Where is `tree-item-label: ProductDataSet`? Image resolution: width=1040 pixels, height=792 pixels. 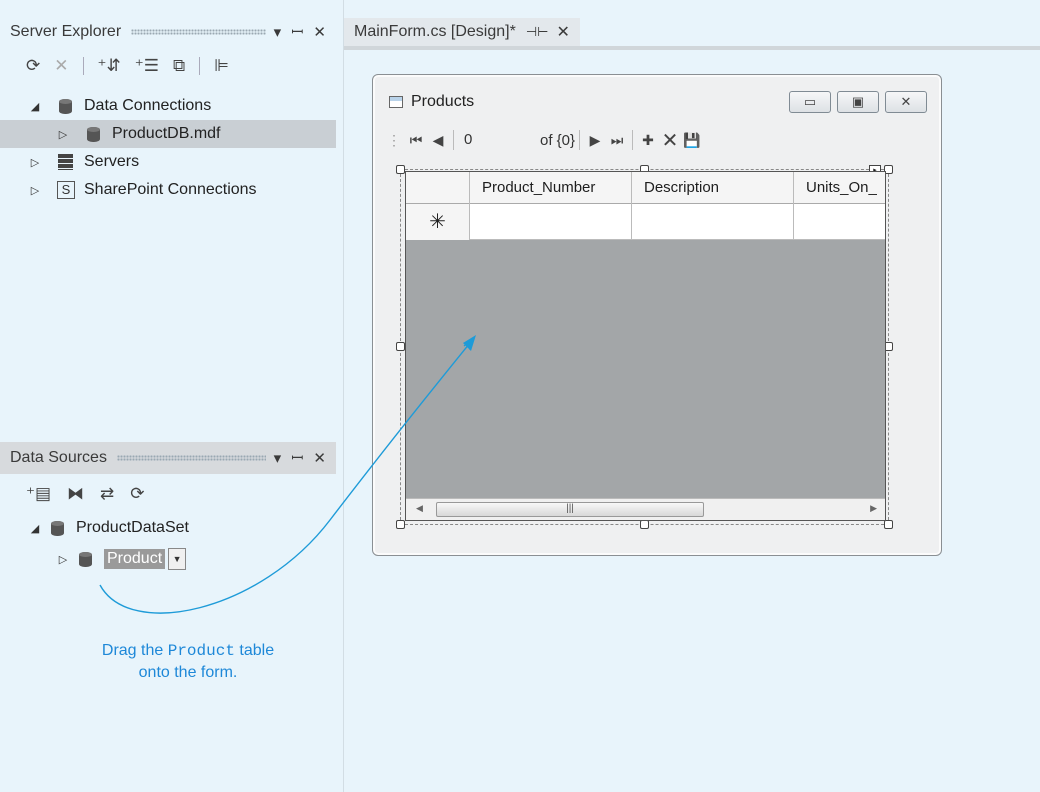
tree-item-label: ProductDataSet is located at coordinates (132, 527).